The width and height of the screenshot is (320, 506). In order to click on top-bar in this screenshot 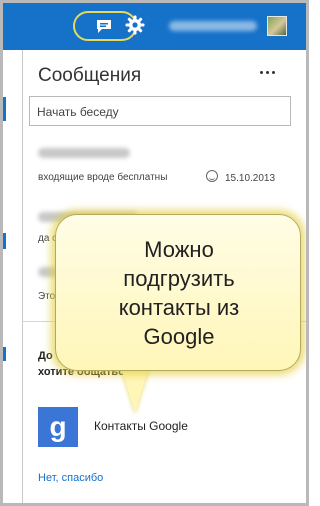, I will do `click(154, 26)`.